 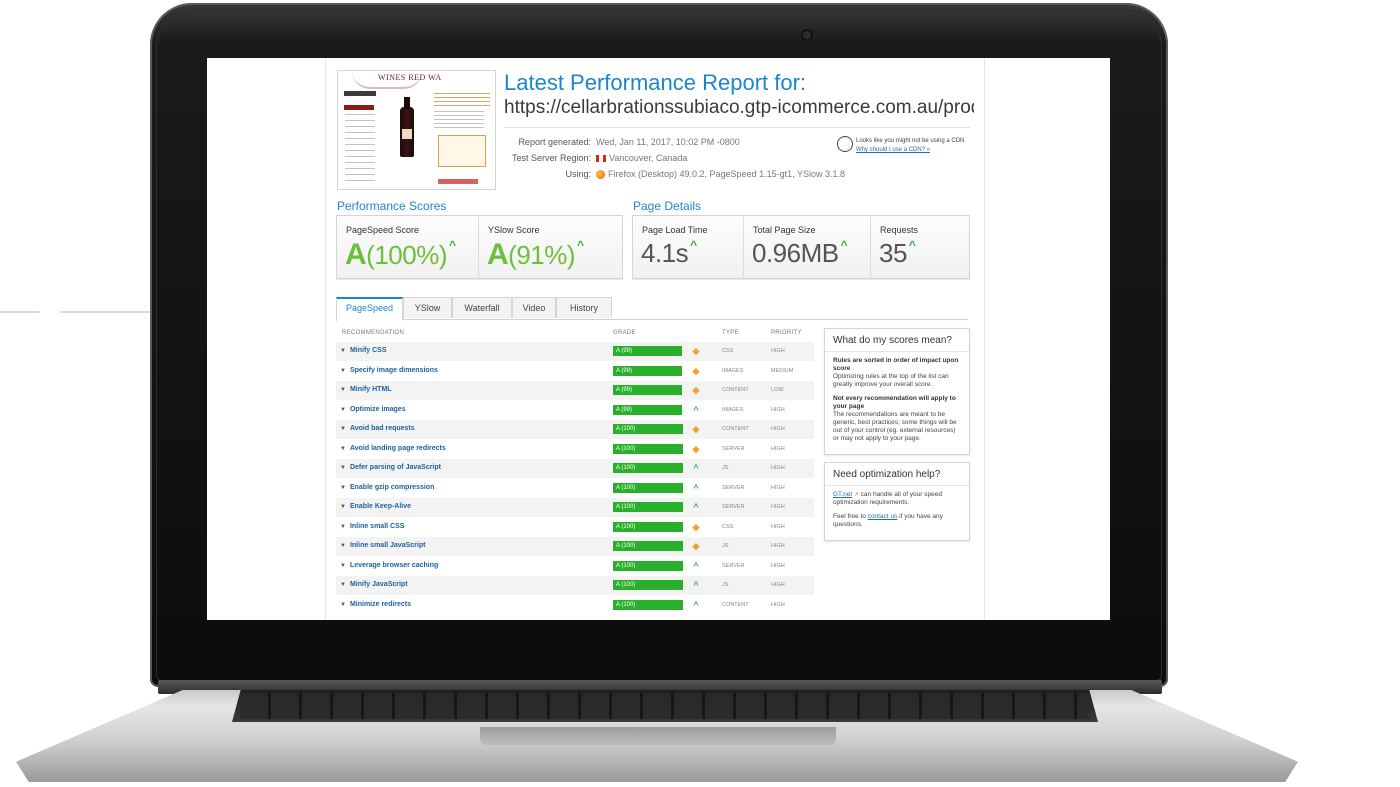 I want to click on stray-mark, so click(x=20, y=312).